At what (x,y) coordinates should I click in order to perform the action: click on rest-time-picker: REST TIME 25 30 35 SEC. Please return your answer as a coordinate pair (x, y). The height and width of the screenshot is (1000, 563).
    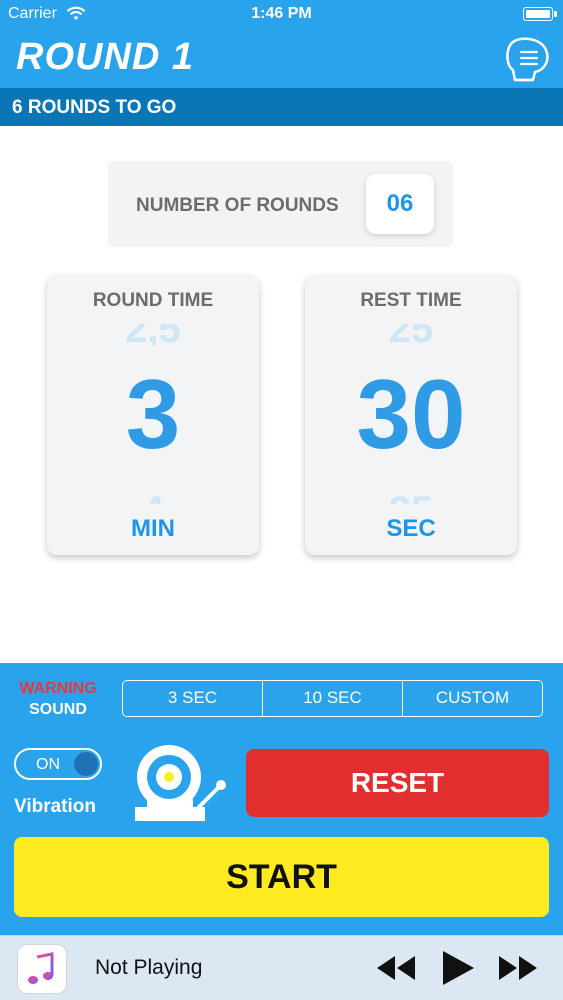
    Looking at the image, I should click on (411, 415).